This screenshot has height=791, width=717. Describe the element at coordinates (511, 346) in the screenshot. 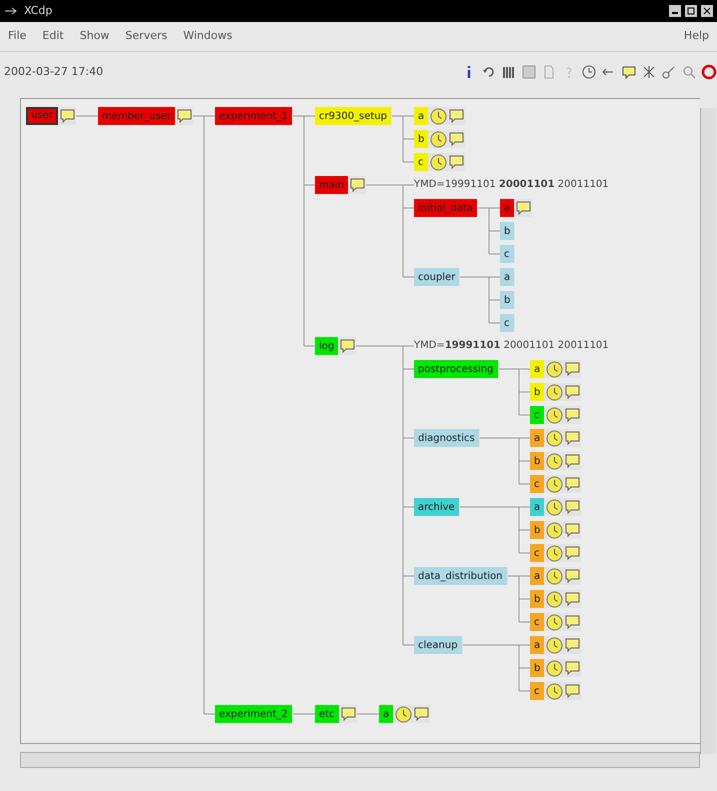

I see `repeat-label: YMD=19991101 20001101 20011101` at that location.